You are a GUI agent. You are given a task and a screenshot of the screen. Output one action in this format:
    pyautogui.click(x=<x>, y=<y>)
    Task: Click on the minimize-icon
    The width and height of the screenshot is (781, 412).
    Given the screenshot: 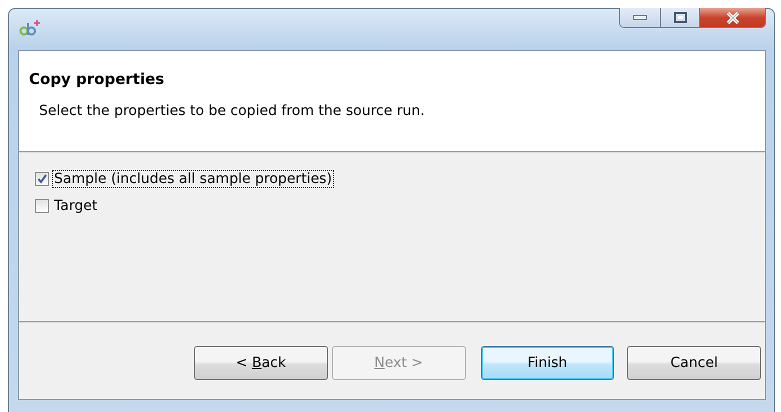 What is the action you would take?
    pyautogui.click(x=640, y=17)
    